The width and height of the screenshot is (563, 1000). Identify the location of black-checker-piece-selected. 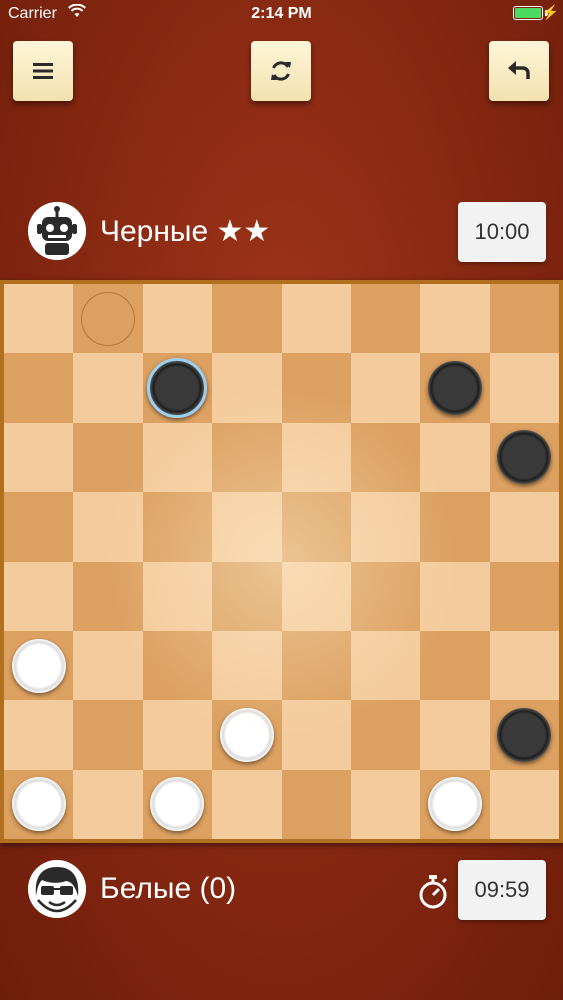
(177, 388).